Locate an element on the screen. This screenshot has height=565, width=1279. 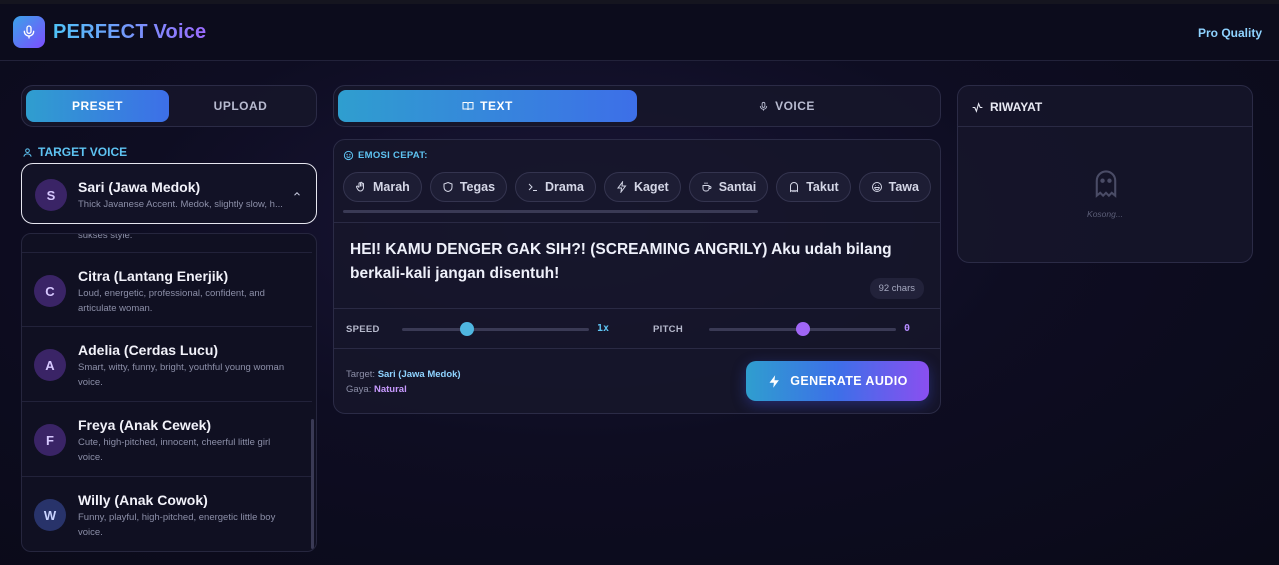
input-mode-toggle: TEXT VOICE is located at coordinates (637, 106).